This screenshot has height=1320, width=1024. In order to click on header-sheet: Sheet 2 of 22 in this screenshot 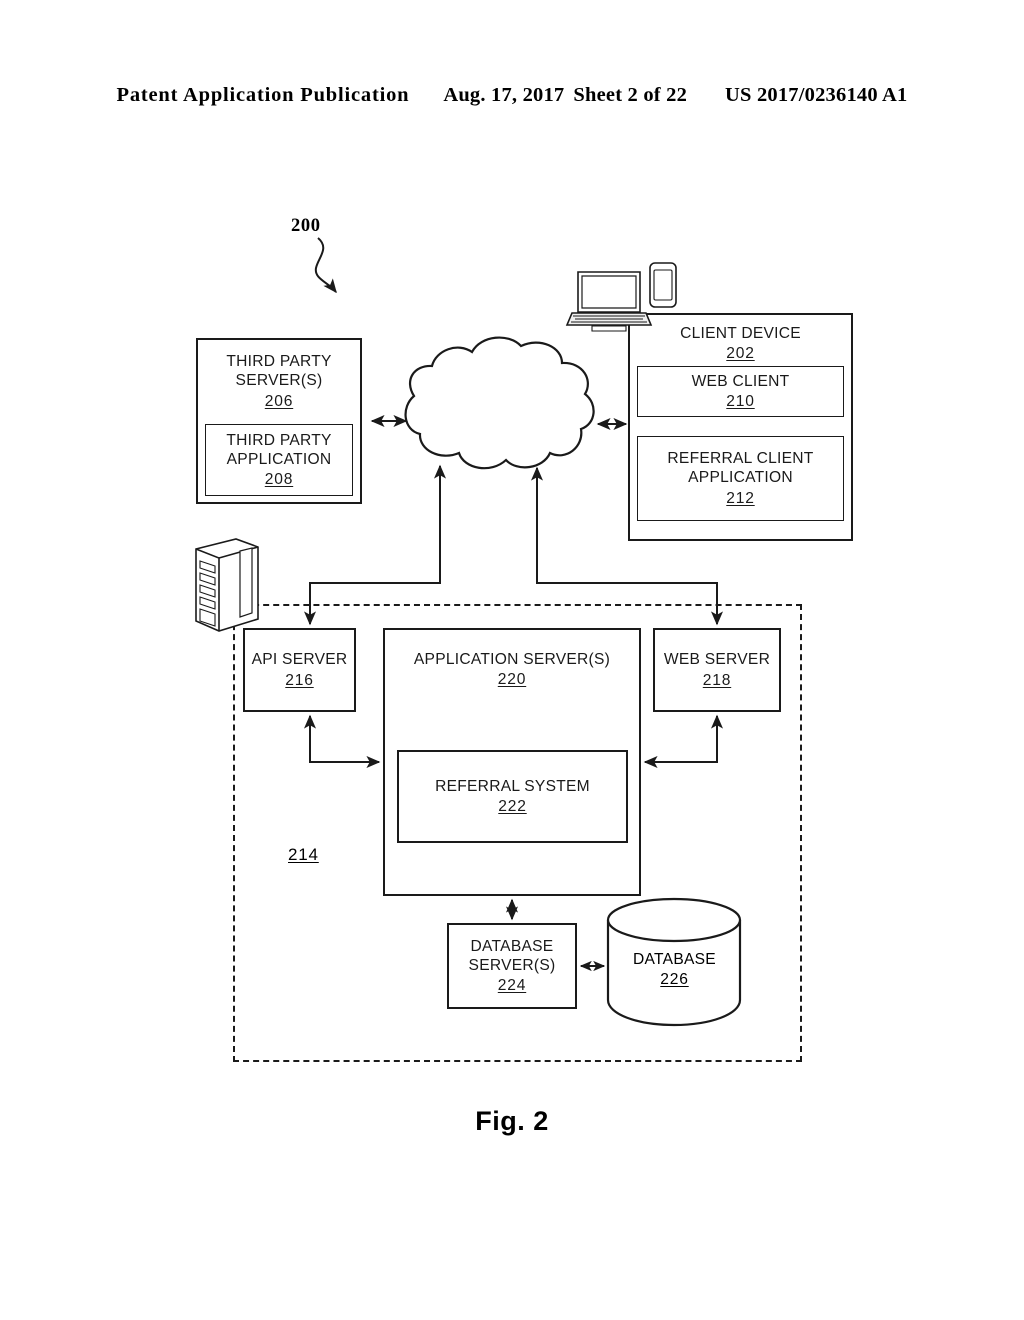, I will do `click(630, 95)`.